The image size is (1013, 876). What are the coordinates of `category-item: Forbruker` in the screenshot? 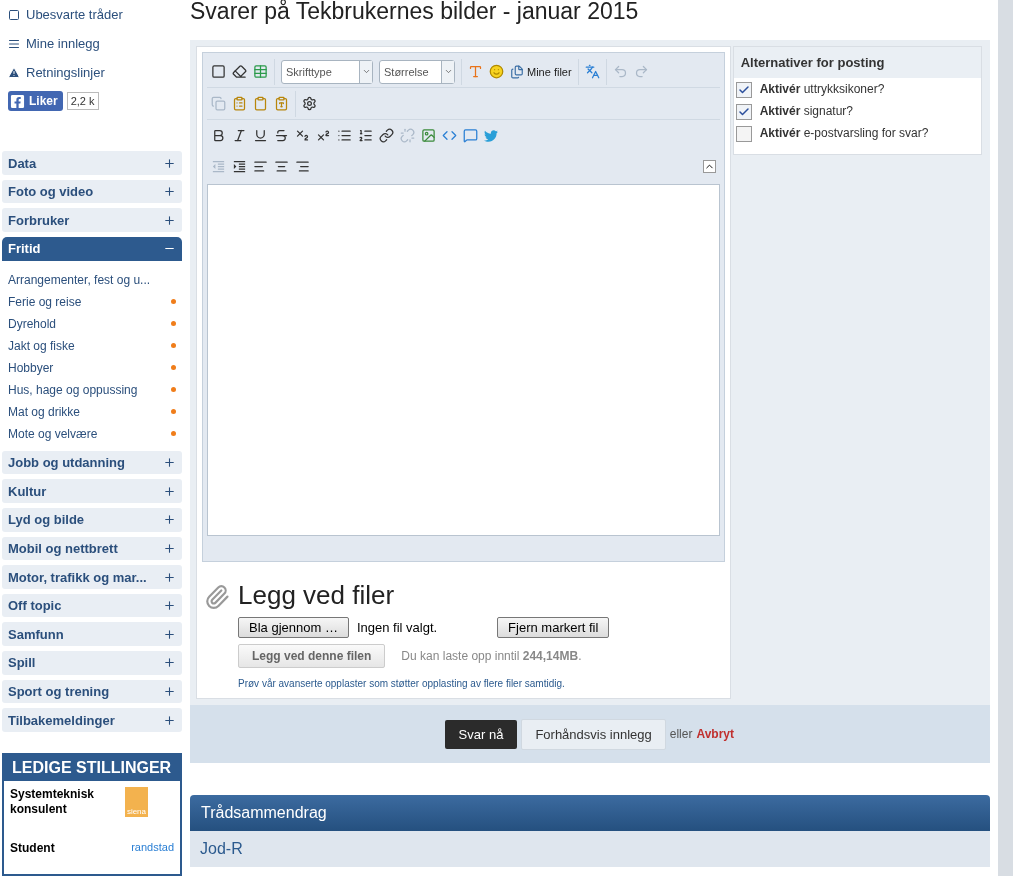 It's located at (92, 220).